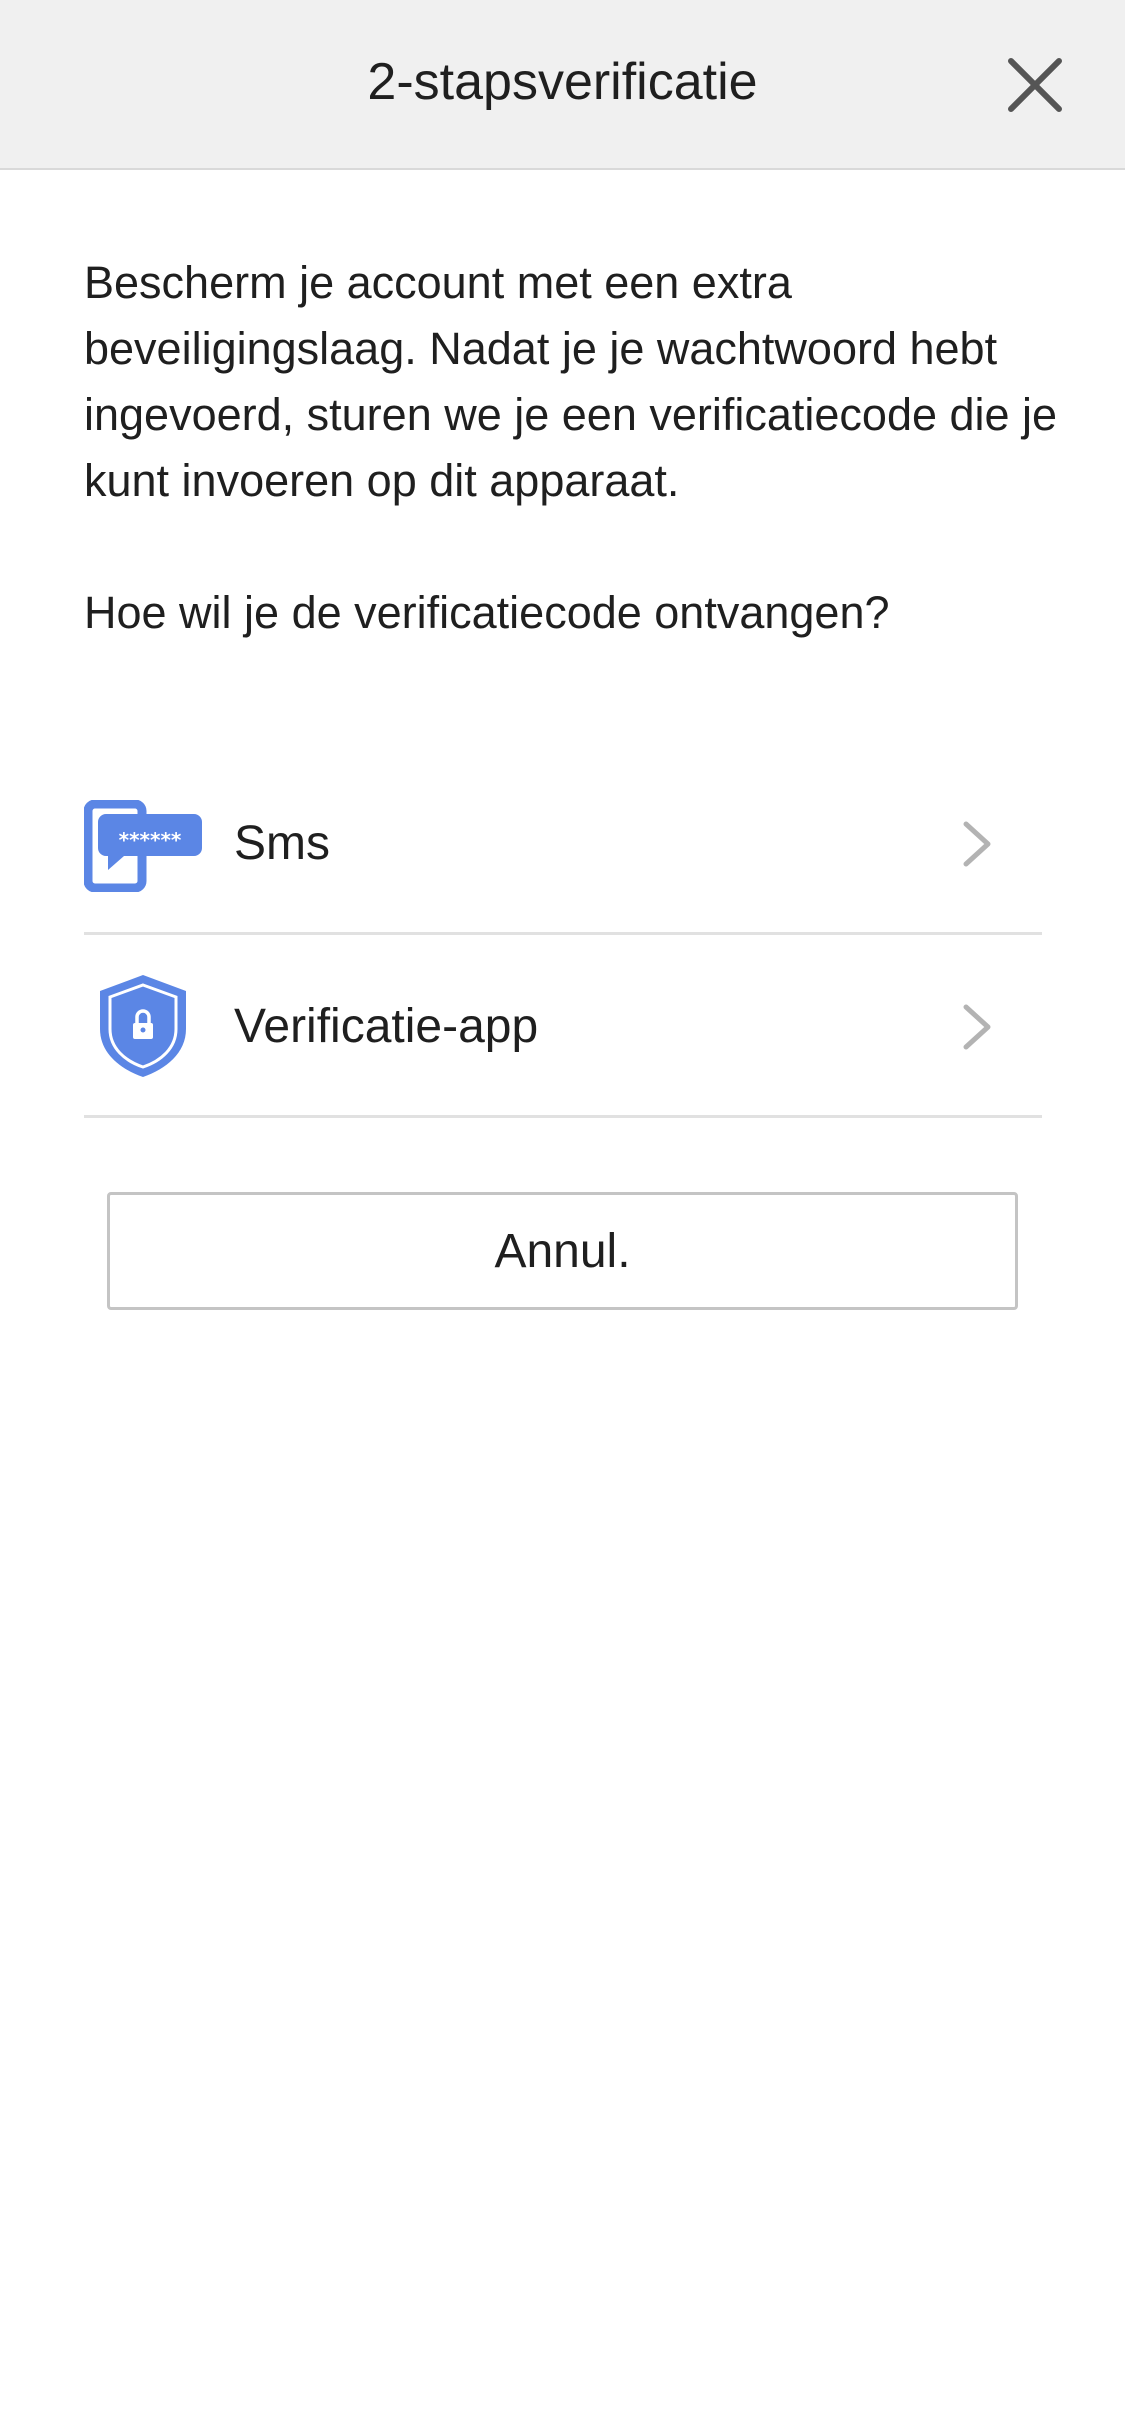 The height and width of the screenshot is (2436, 1125). I want to click on dialog-header: 2-stapsverificatie, so click(562, 85).